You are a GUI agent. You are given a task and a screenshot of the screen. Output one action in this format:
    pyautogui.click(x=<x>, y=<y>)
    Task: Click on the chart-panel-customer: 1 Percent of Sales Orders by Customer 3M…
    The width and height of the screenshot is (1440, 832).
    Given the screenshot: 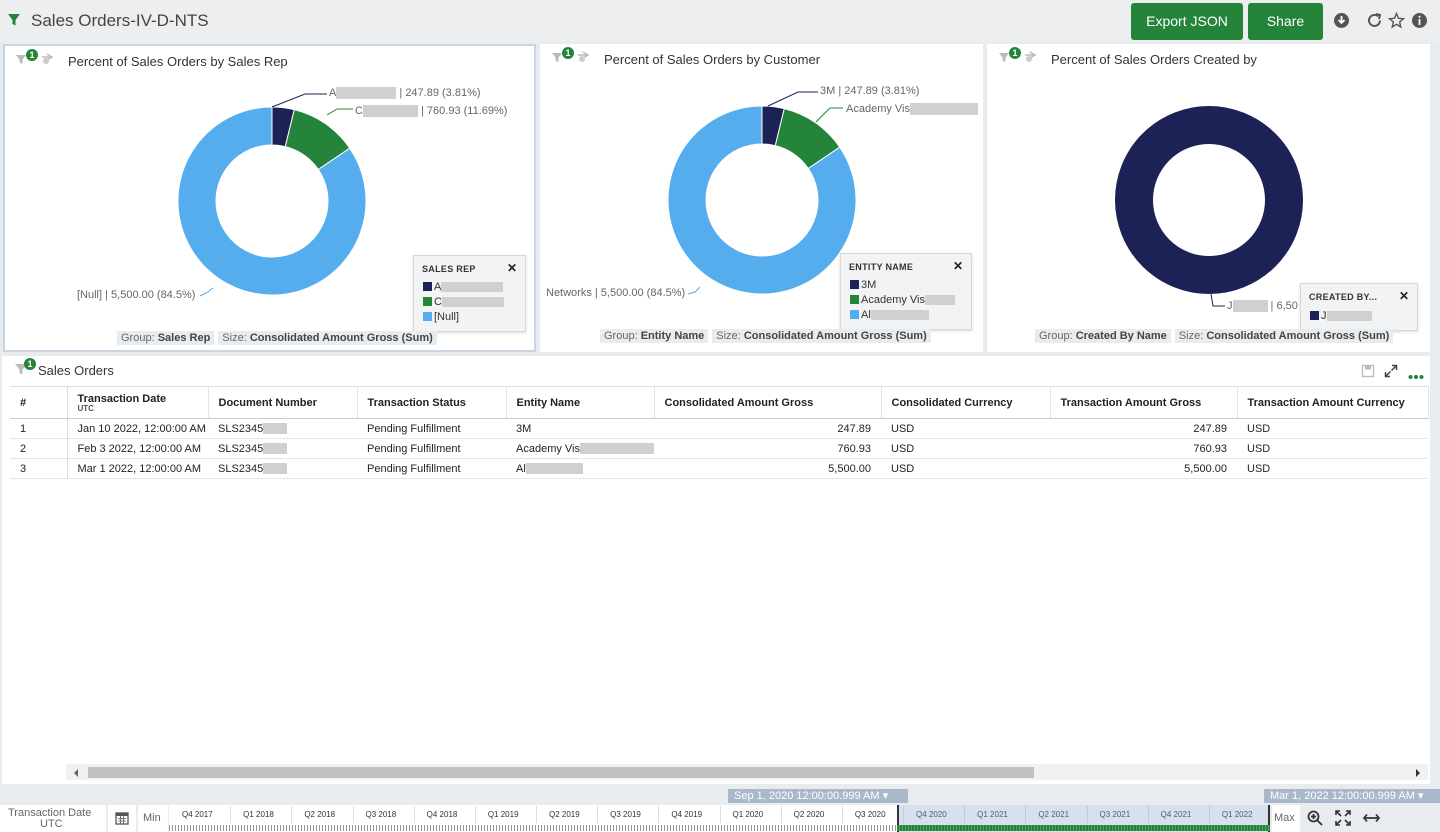 What is the action you would take?
    pyautogui.click(x=761, y=198)
    